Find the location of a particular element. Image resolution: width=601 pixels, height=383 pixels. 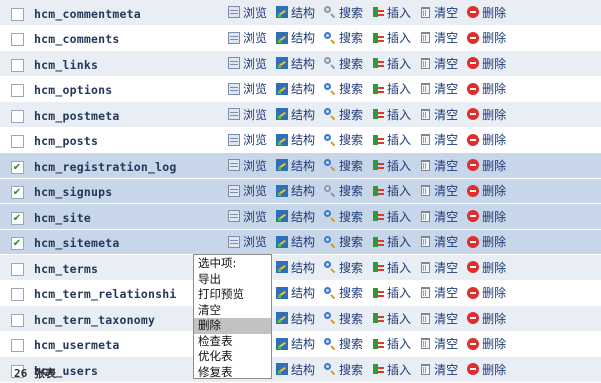

table-name-link: hcm_registration_log is located at coordinates (105, 167).